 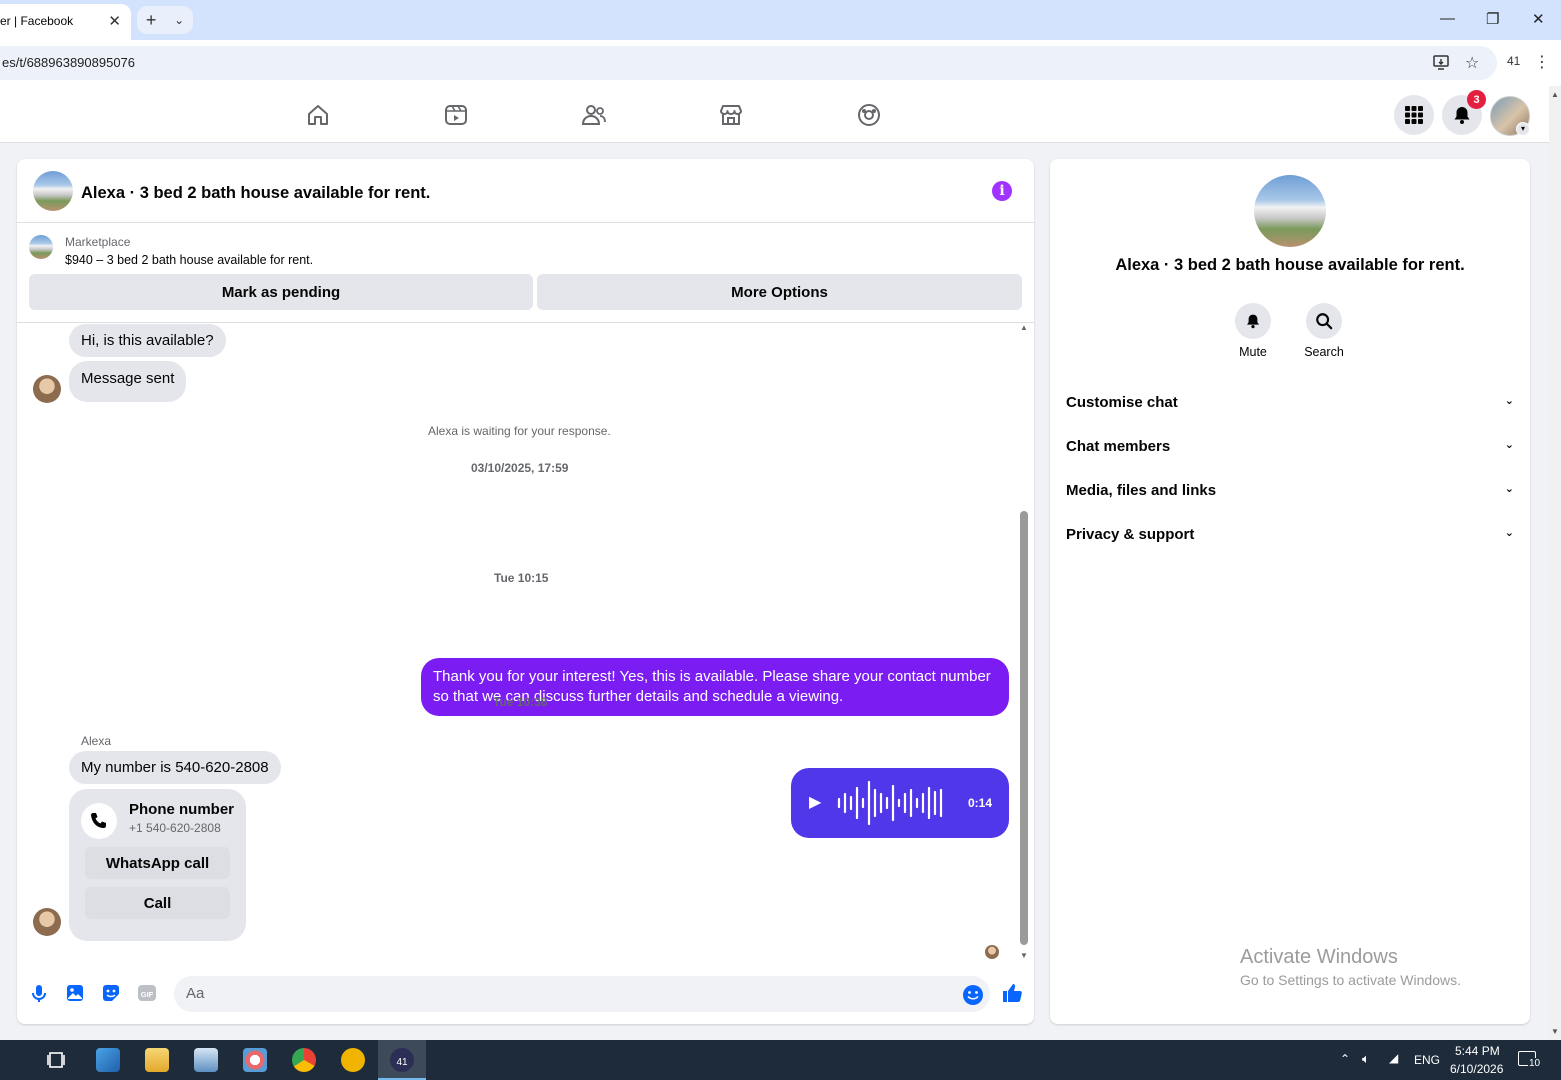 I want to click on gaming-icon, so click(x=869, y=115).